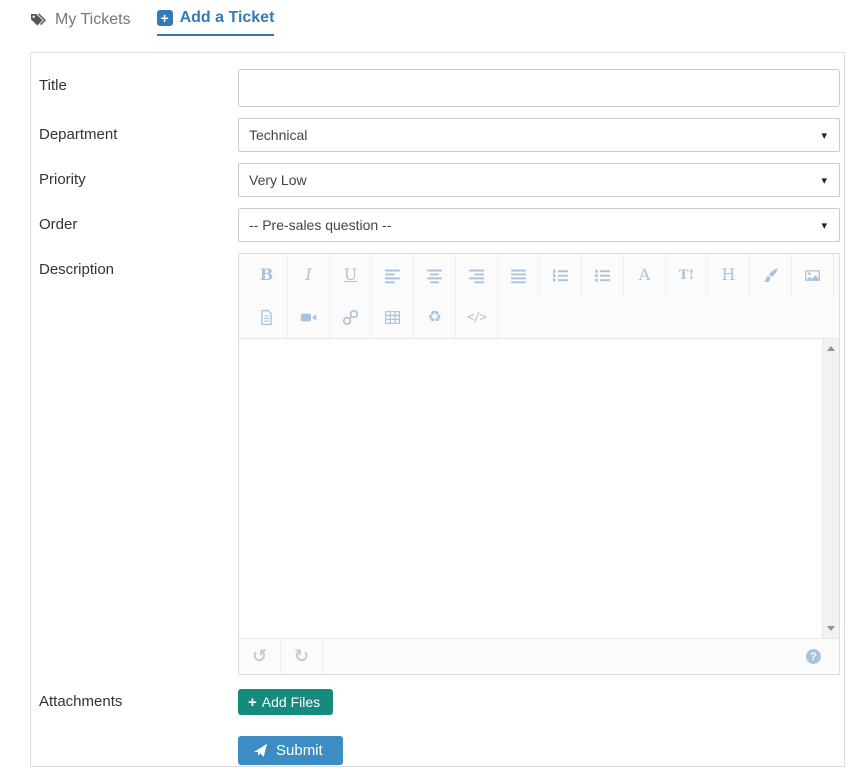 The width and height of the screenshot is (852, 773). I want to click on video-icon, so click(308, 317).